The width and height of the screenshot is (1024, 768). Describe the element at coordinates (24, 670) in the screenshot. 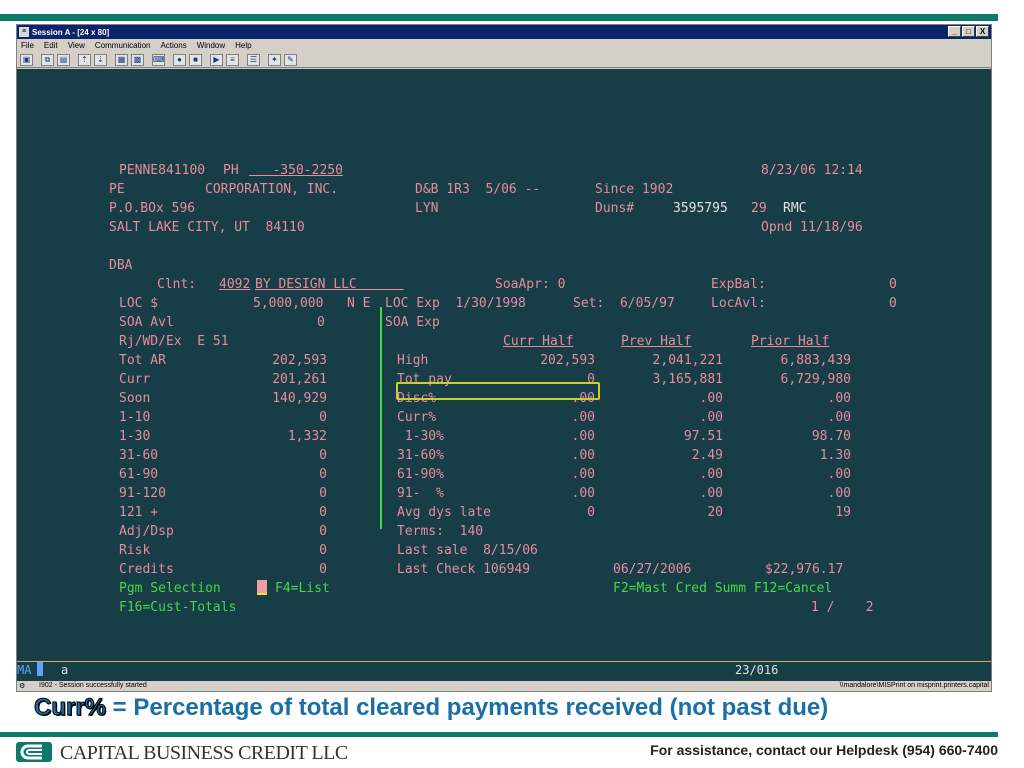

I see `ma-indicator: MA` at that location.